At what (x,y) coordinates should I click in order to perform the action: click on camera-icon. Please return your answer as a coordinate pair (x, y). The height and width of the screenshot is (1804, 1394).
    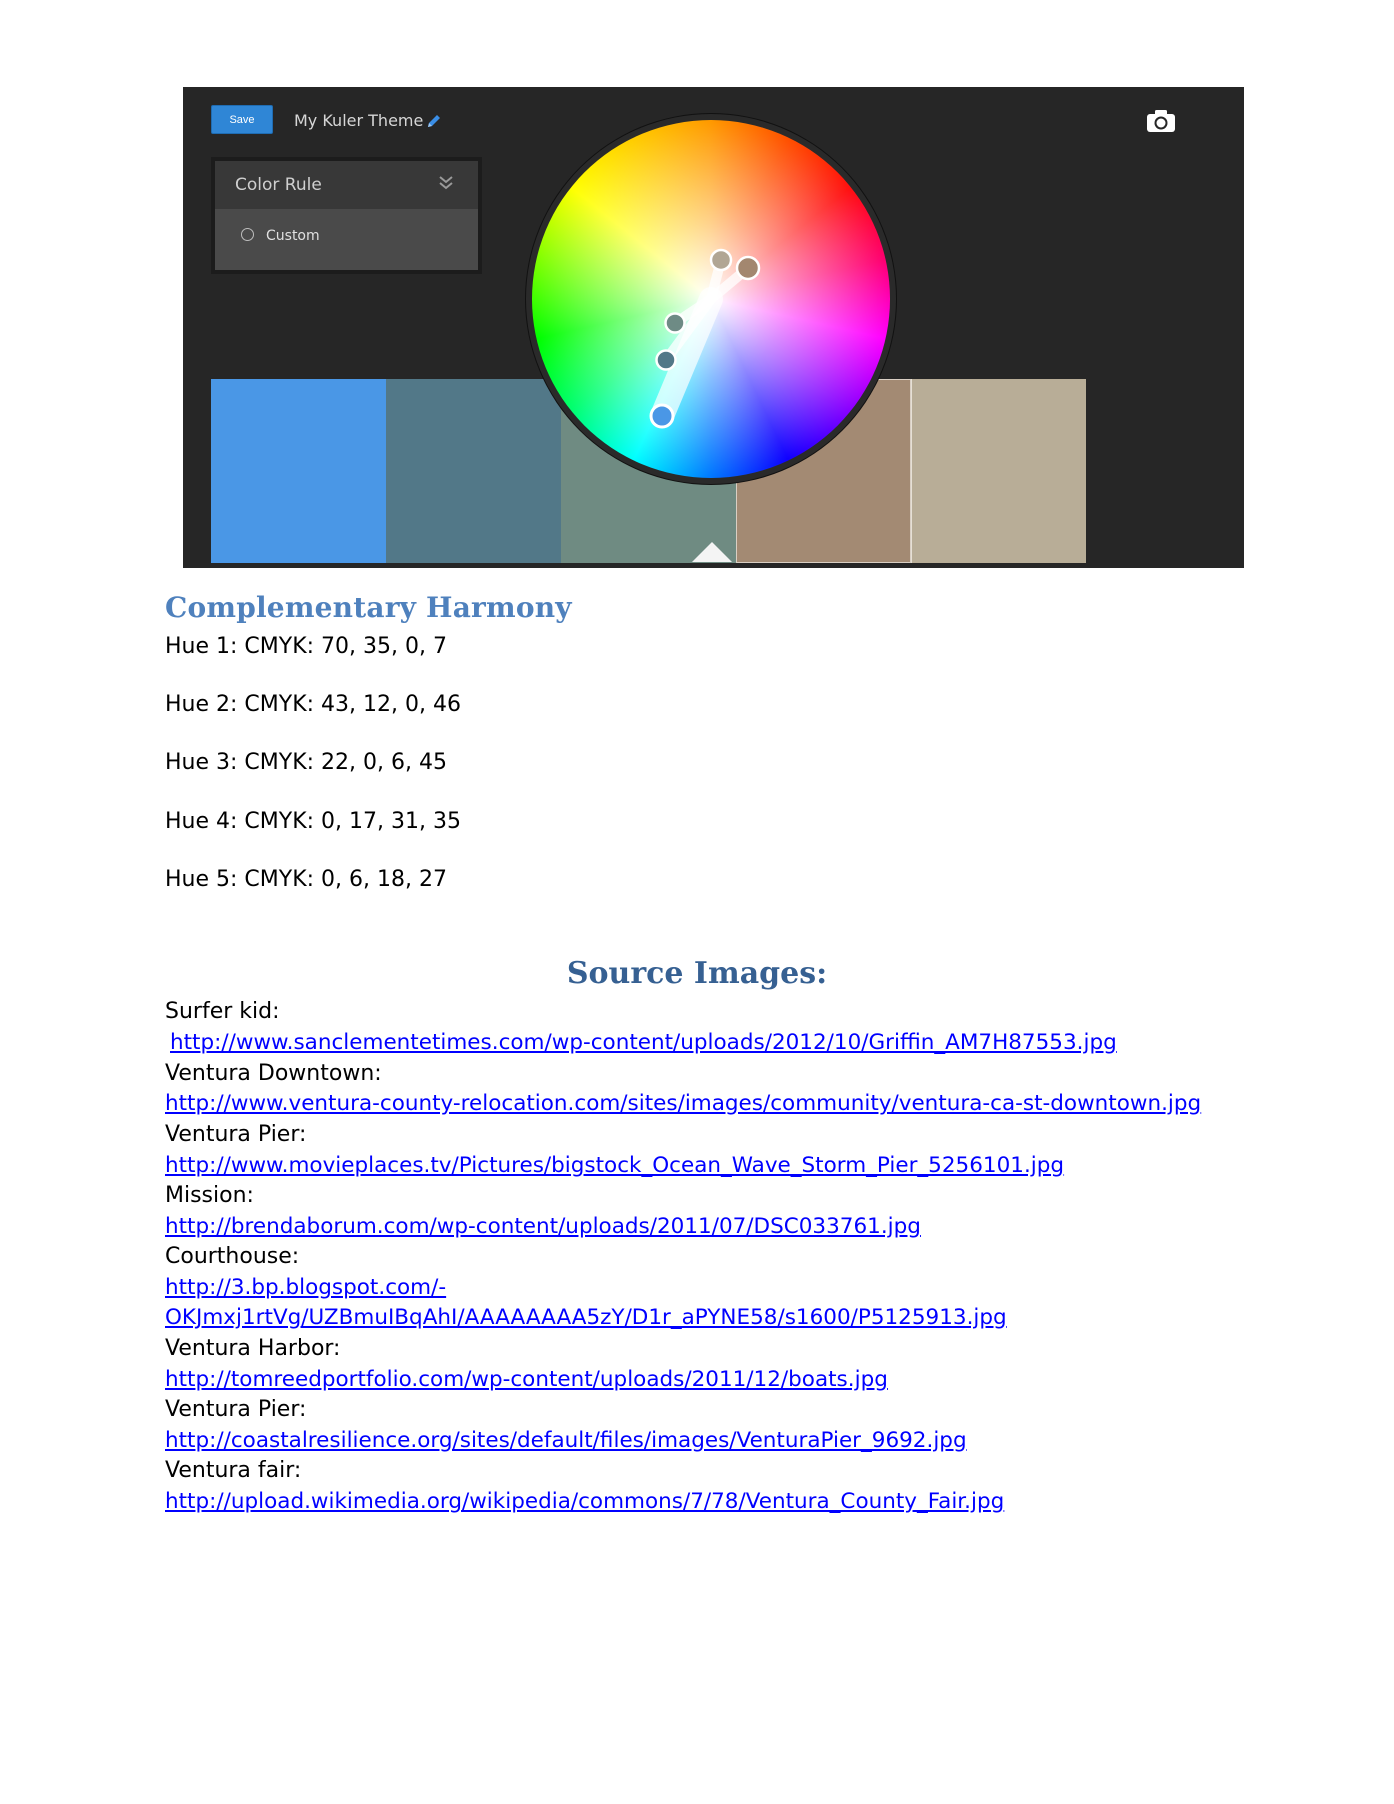
    Looking at the image, I should click on (1161, 121).